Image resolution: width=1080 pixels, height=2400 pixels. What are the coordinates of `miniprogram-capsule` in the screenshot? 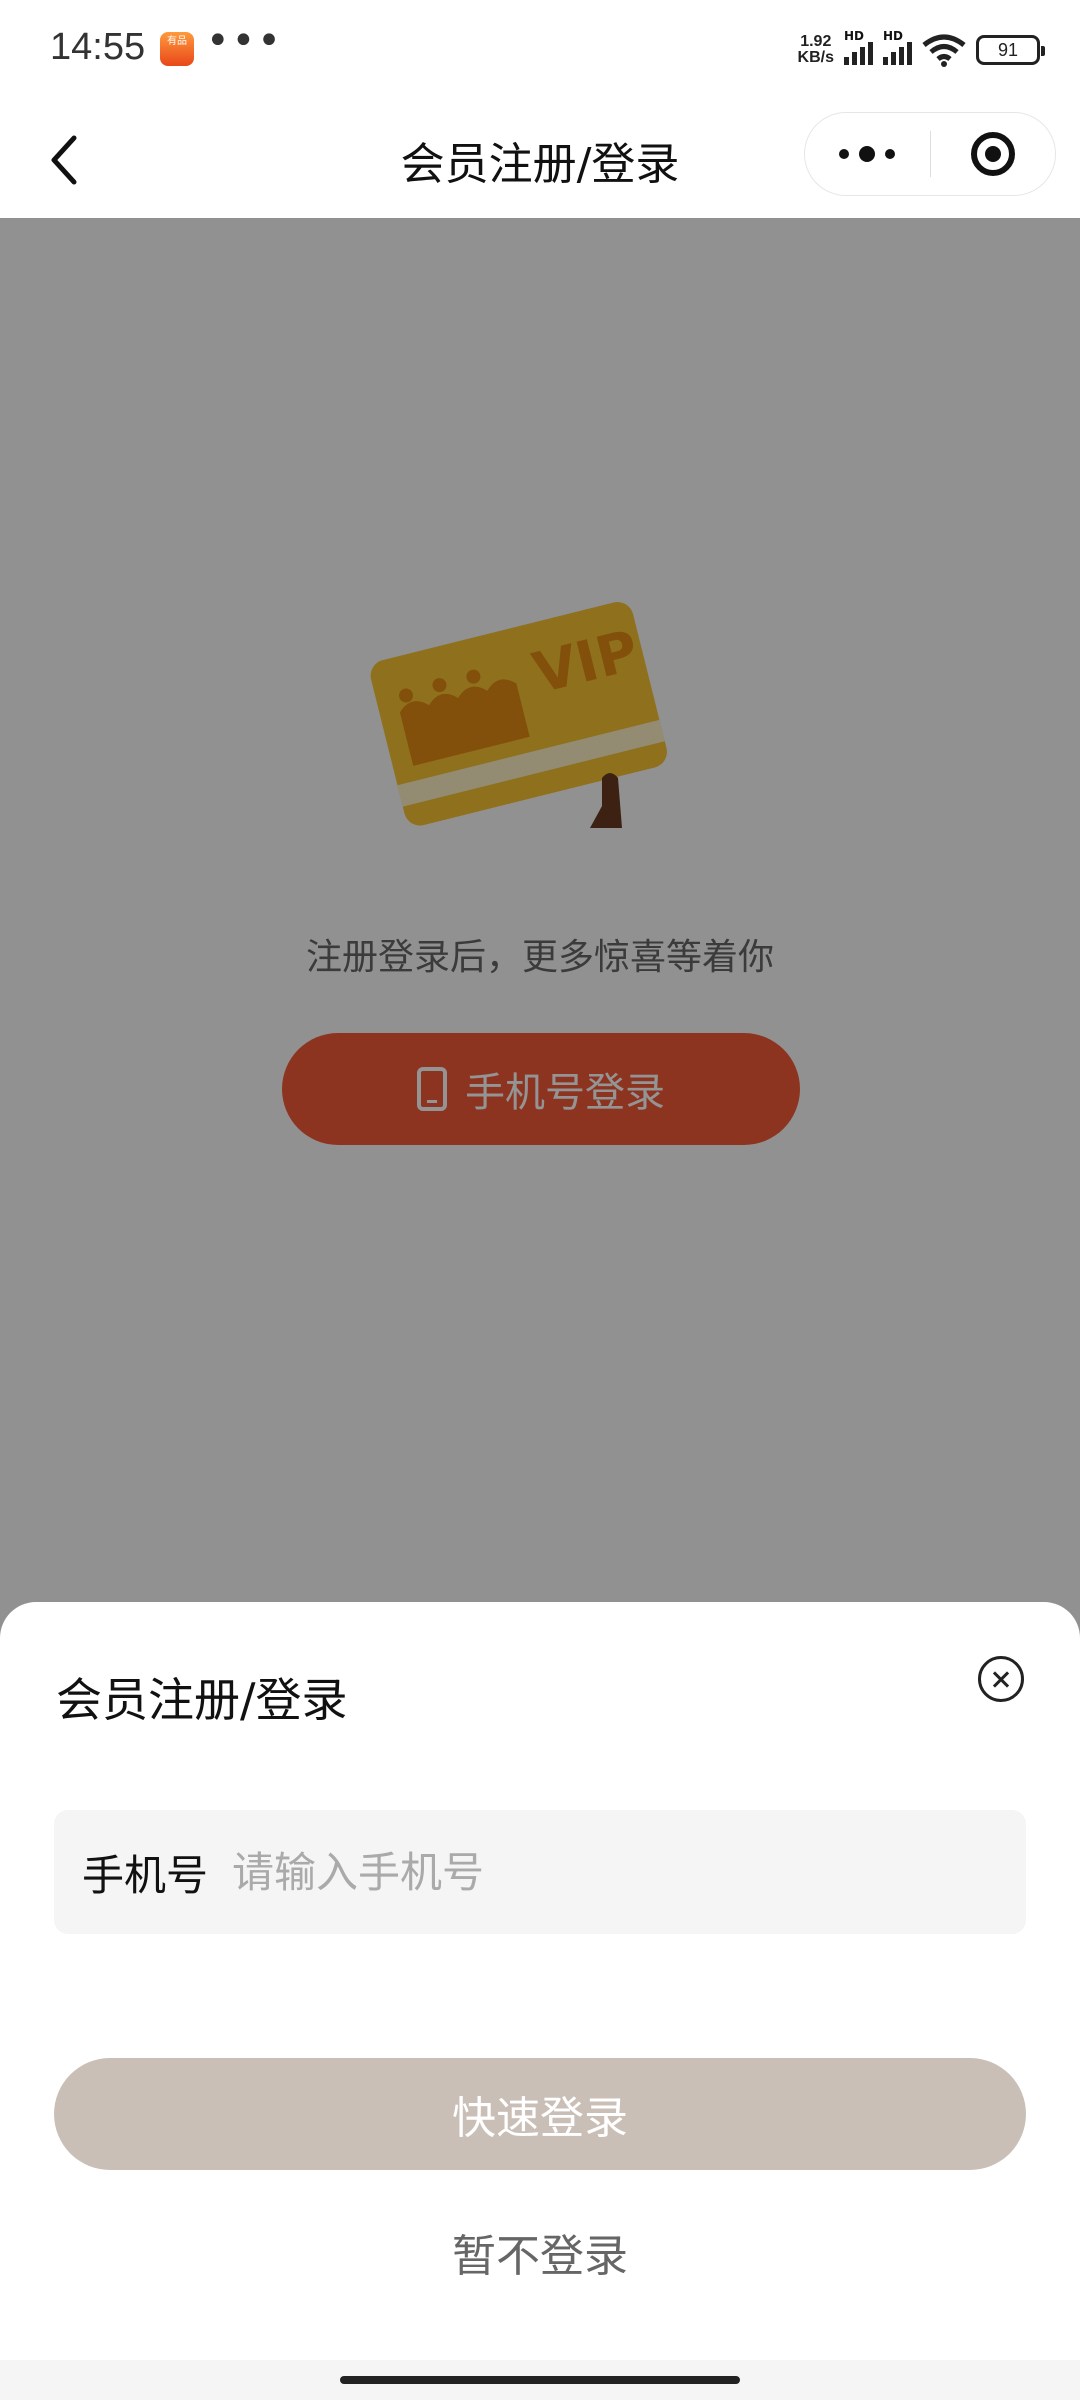 It's located at (930, 154).